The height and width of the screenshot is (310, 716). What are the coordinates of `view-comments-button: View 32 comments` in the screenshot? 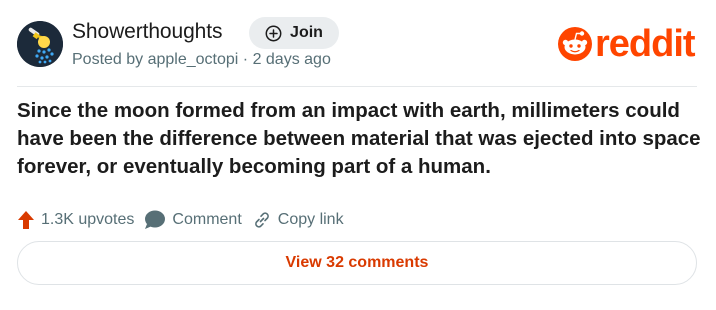 It's located at (357, 263).